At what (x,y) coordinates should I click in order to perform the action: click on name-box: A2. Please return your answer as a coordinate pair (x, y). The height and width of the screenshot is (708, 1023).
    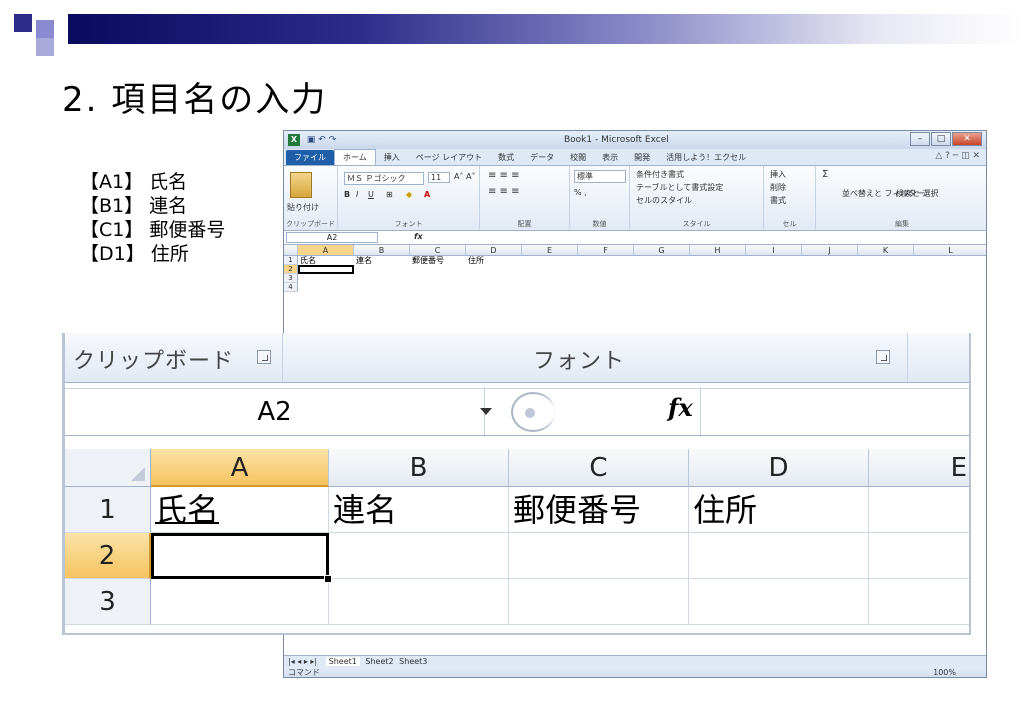
    Looking at the image, I should click on (332, 237).